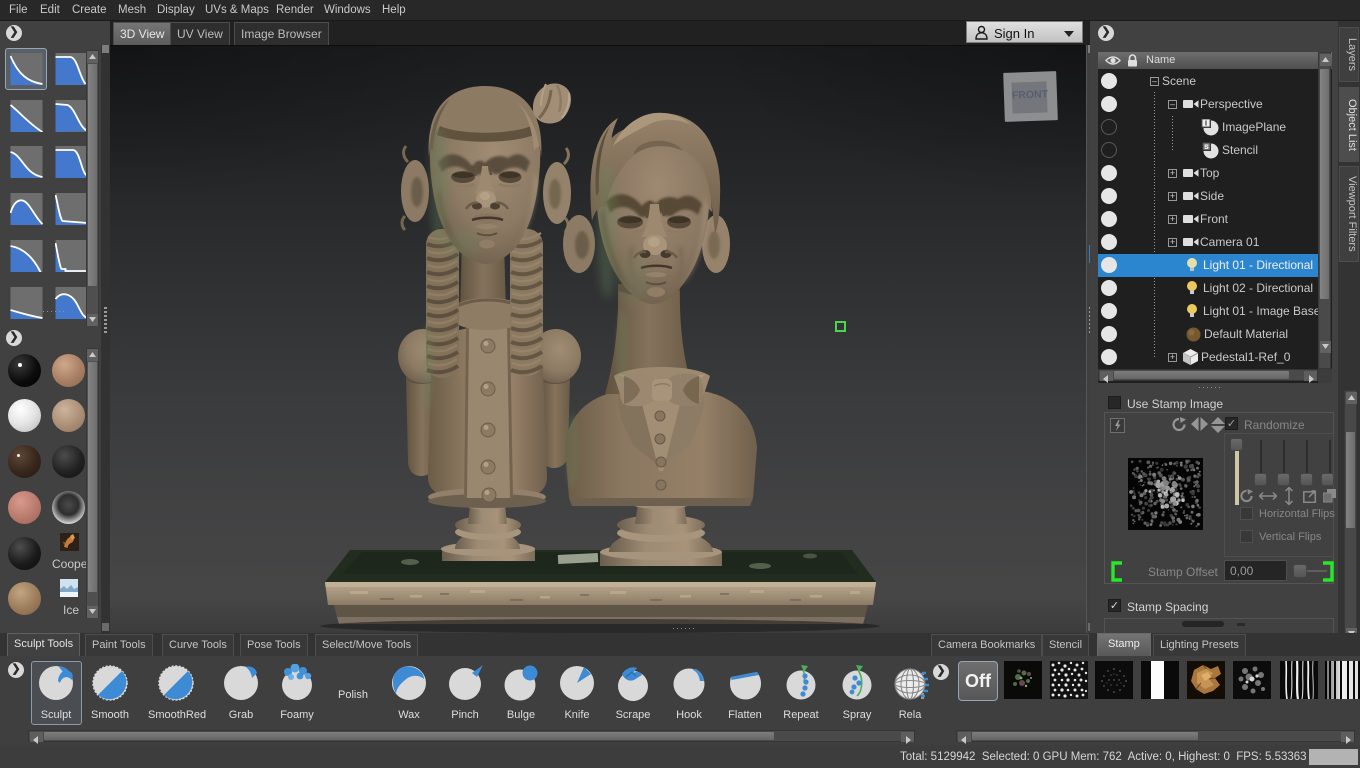 This screenshot has width=1360, height=768. Describe the element at coordinates (1206, 148) in the screenshot. I see `svg-text: S` at that location.